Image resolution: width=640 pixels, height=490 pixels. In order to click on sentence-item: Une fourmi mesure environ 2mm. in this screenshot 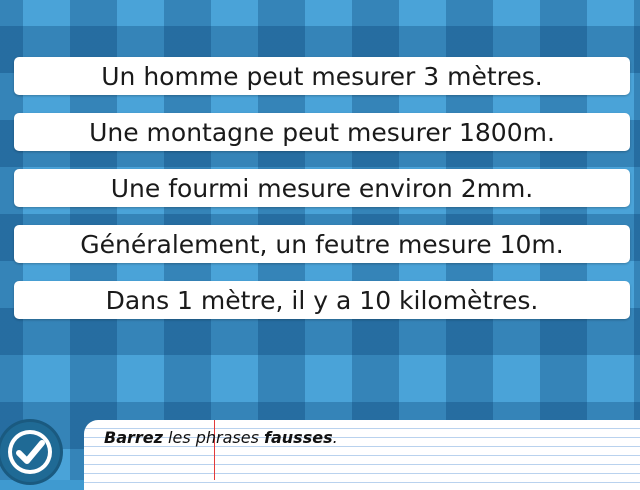, I will do `click(322, 188)`.